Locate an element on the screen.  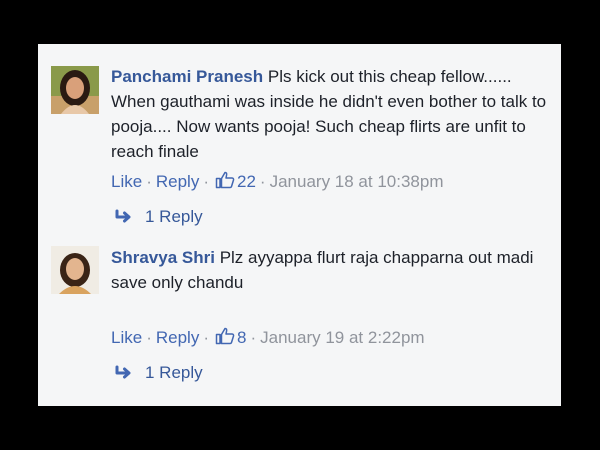
cut-off-fragment: . is located at coordinates (180, 46).